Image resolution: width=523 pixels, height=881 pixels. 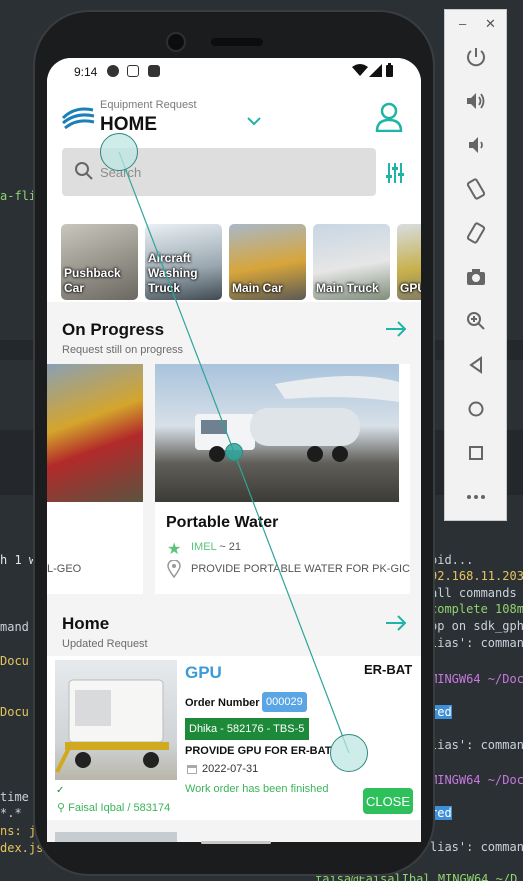 I want to click on touch-point-end, so click(x=349, y=753).